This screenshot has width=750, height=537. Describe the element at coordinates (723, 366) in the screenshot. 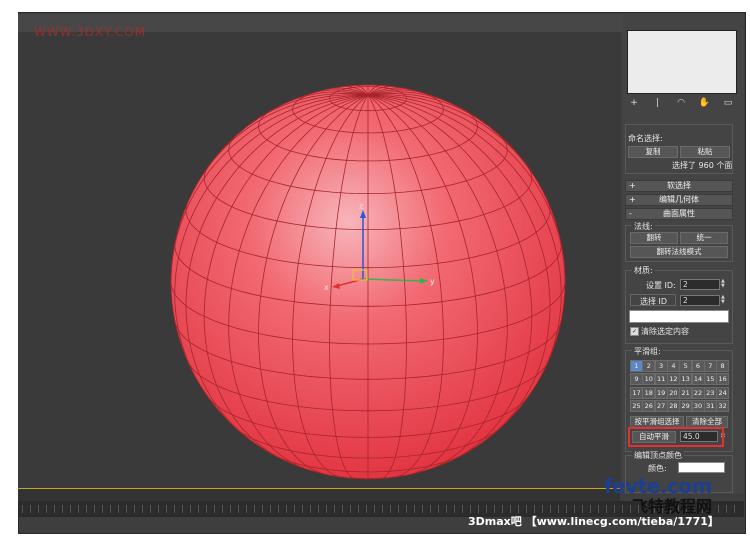

I see `smoothing-group-button: 8` at that location.